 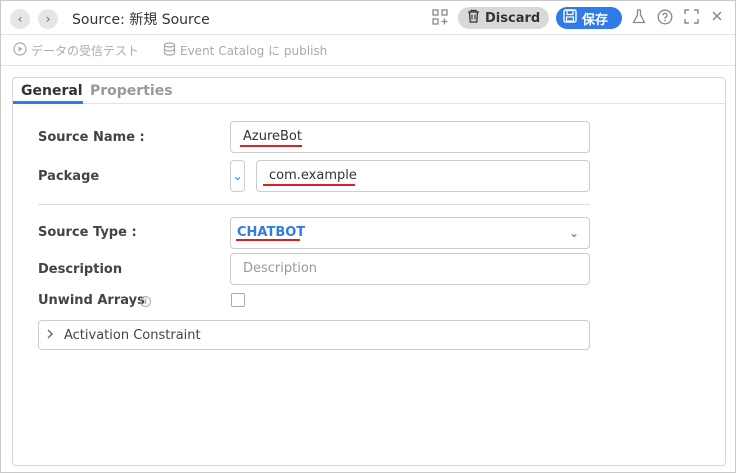 What do you see at coordinates (423, 176) in the screenshot?
I see `package-input: com.example` at bounding box center [423, 176].